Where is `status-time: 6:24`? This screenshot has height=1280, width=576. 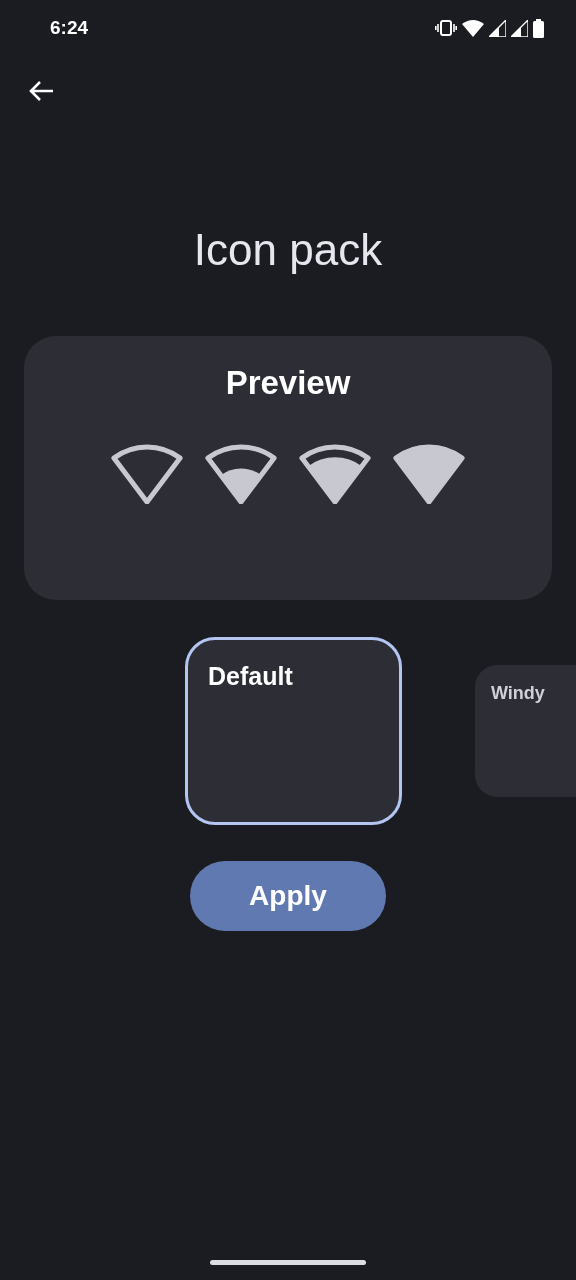
status-time: 6:24 is located at coordinates (69, 28).